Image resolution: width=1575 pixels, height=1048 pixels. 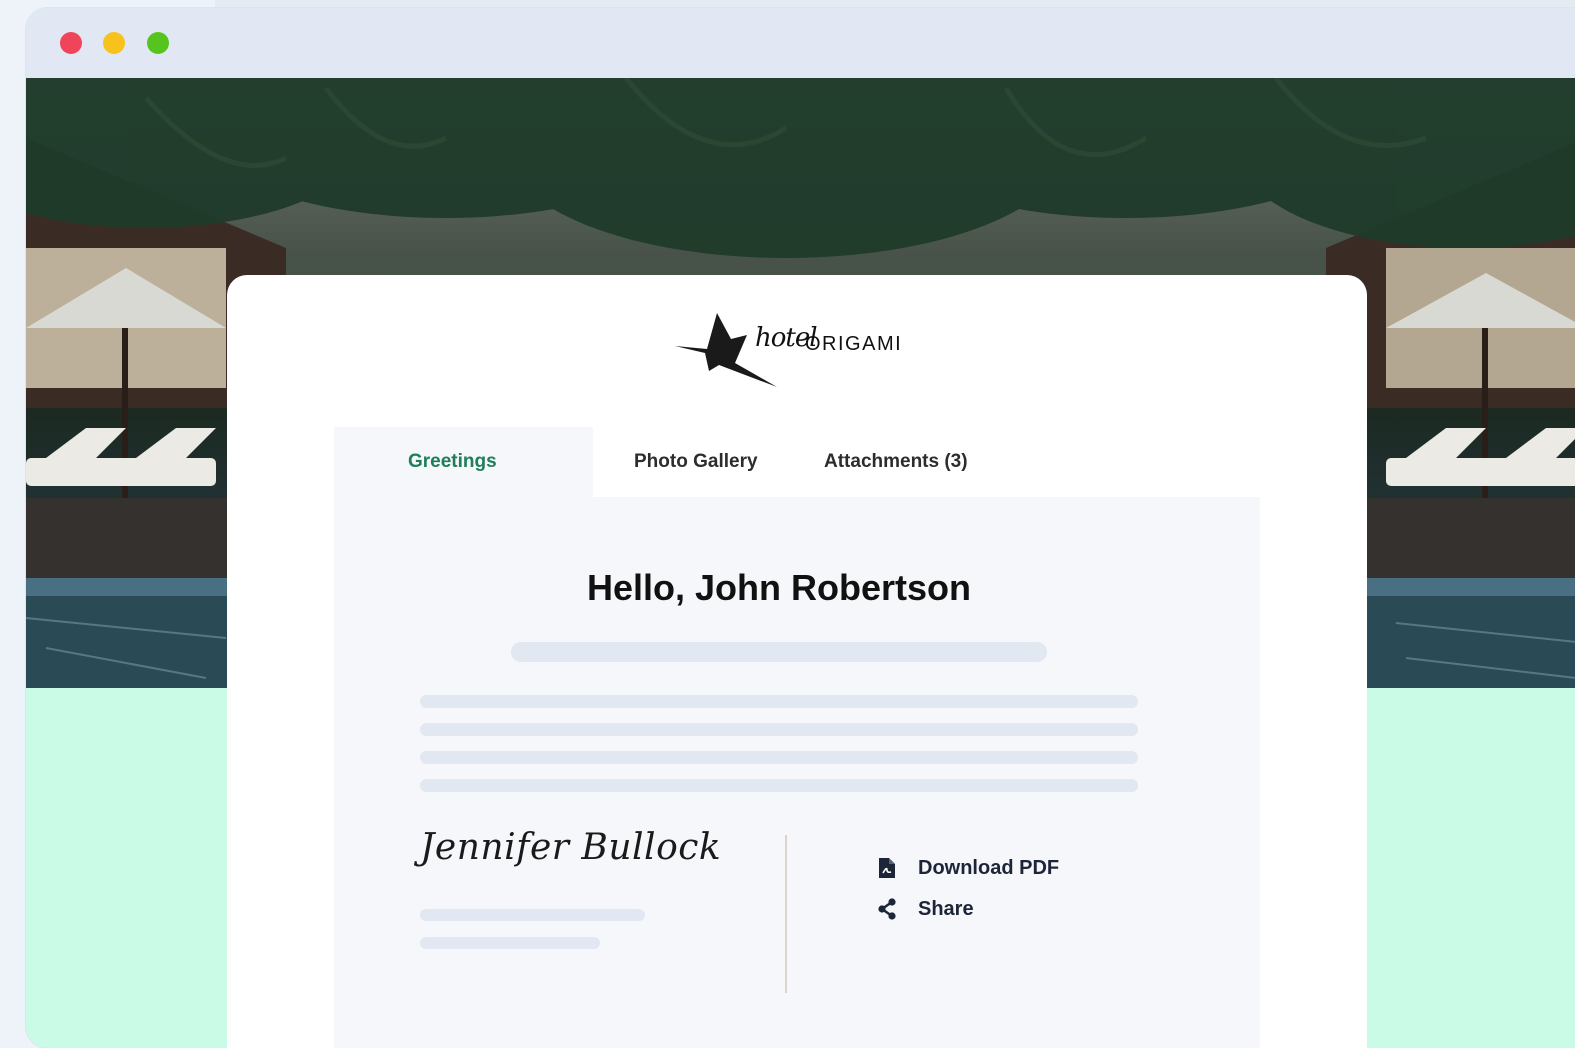 What do you see at coordinates (786, 914) in the screenshot?
I see `vertical-divider` at bounding box center [786, 914].